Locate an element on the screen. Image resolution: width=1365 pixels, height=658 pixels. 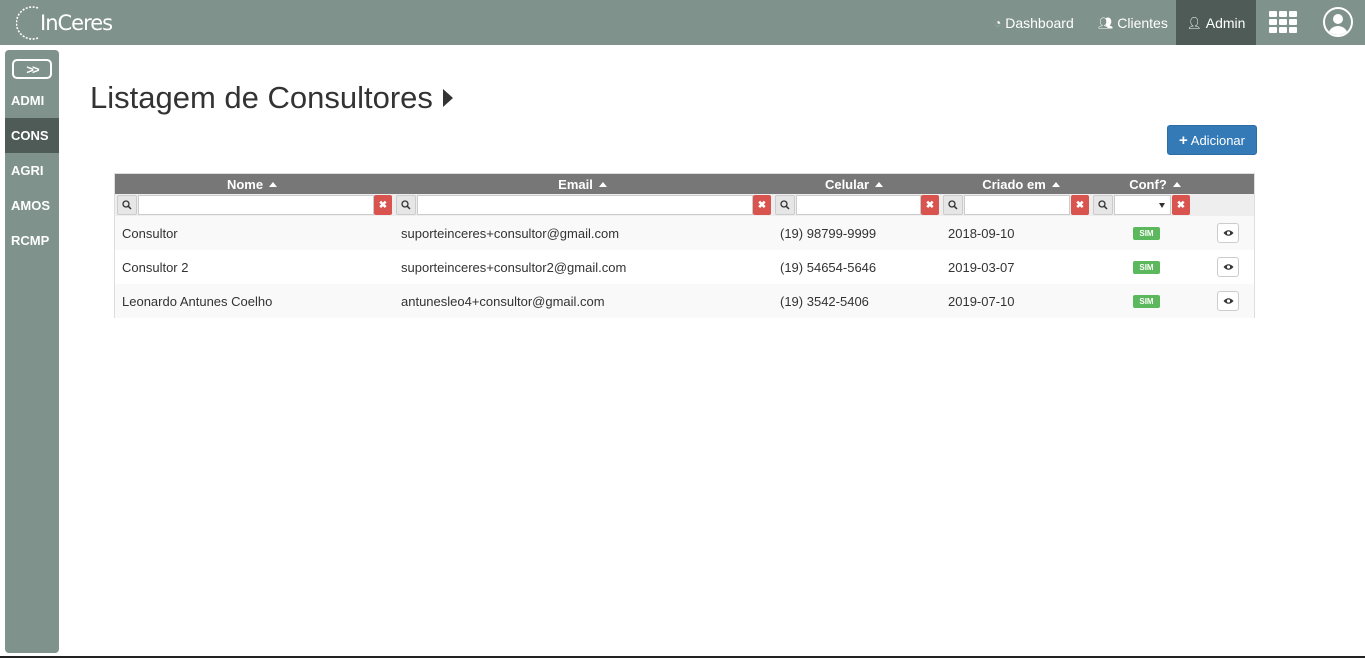
cell-celular: (19) 3542-5406 is located at coordinates (824, 301).